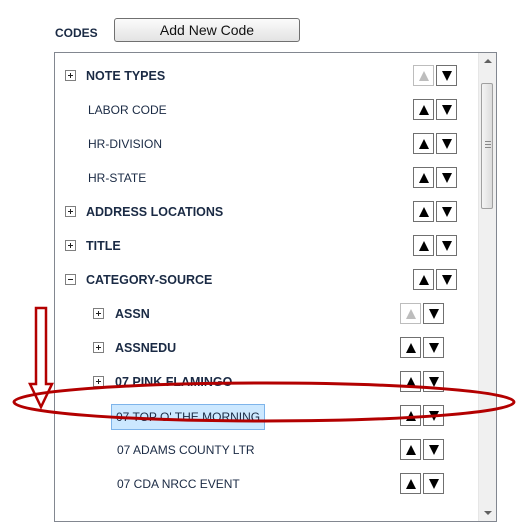  What do you see at coordinates (154, 212) in the screenshot?
I see `tree-item-label: ADDRESS LOCATIONS` at bounding box center [154, 212].